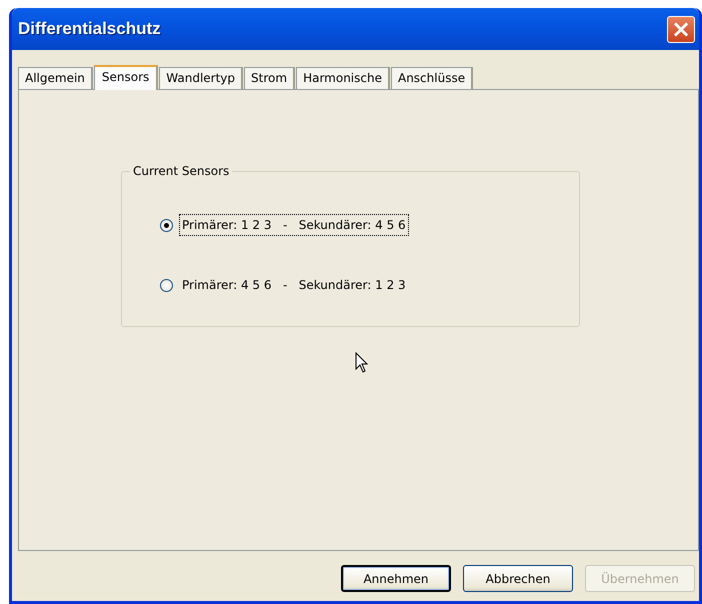  What do you see at coordinates (89, 29) in the screenshot?
I see `window-title: Differentialschutz` at bounding box center [89, 29].